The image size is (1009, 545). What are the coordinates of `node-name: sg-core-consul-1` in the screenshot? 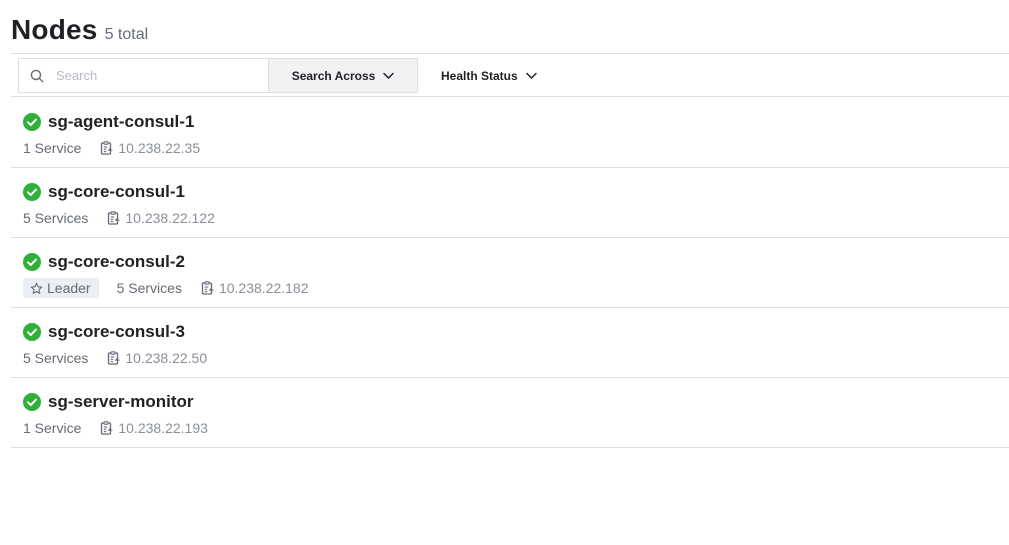 It's located at (116, 192).